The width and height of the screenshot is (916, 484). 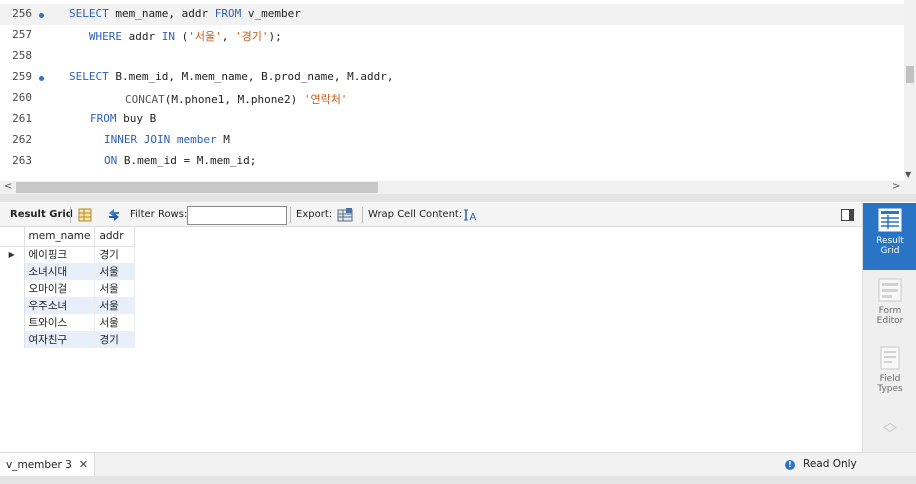 What do you see at coordinates (452, 35) in the screenshot?
I see `editor-line: 257 WHERE addr IN ('서울', '경기');` at bounding box center [452, 35].